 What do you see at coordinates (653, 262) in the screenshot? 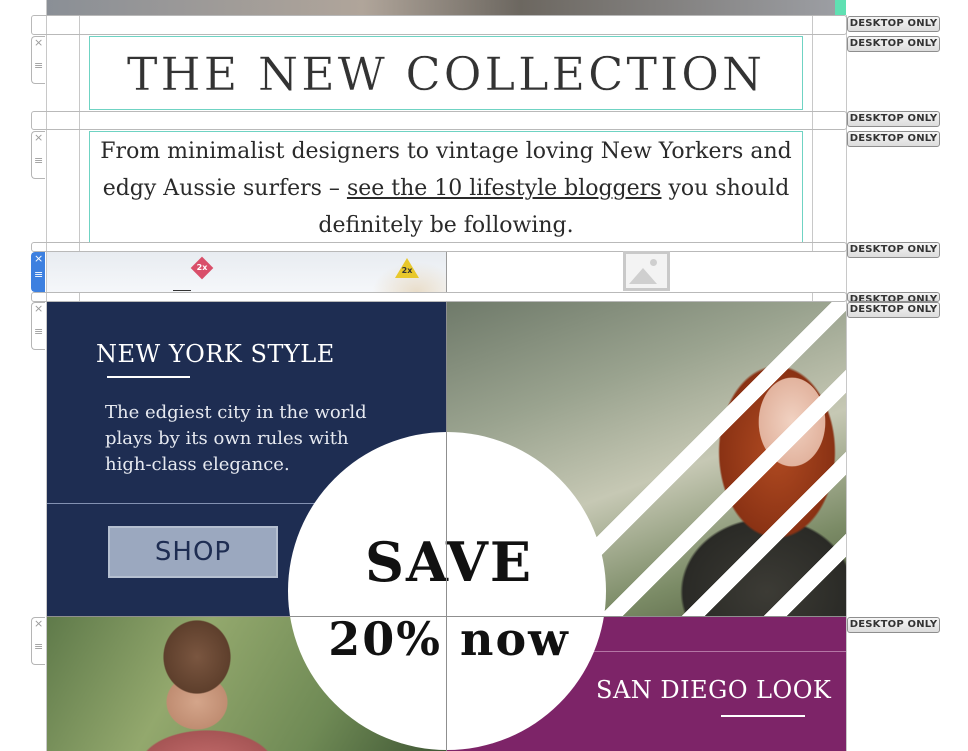
I see `placeholder-sun` at bounding box center [653, 262].